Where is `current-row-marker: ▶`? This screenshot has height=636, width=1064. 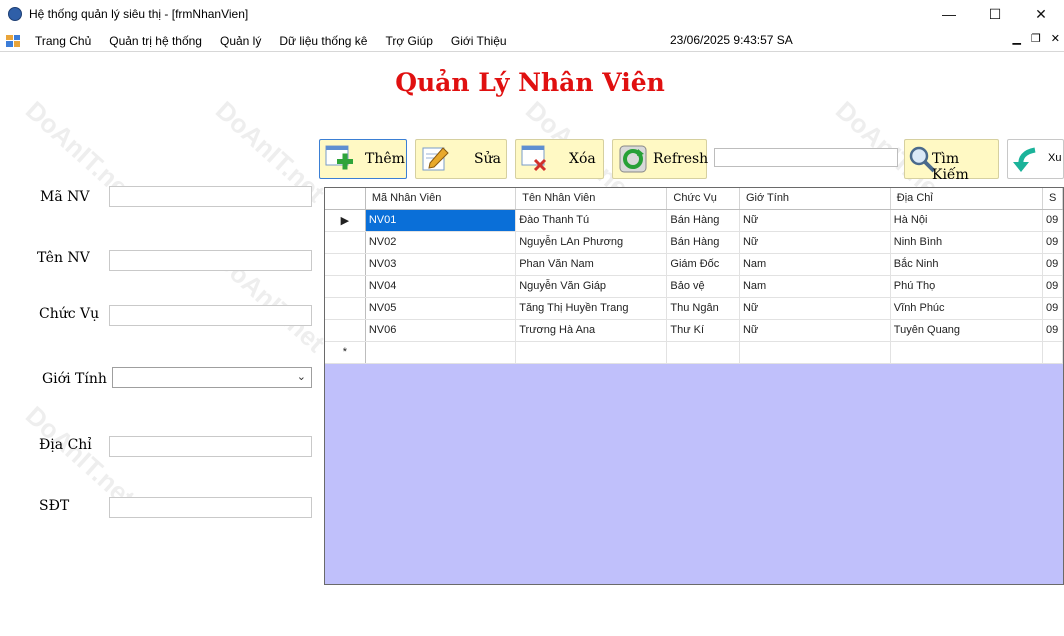 current-row-marker: ▶ is located at coordinates (345, 220).